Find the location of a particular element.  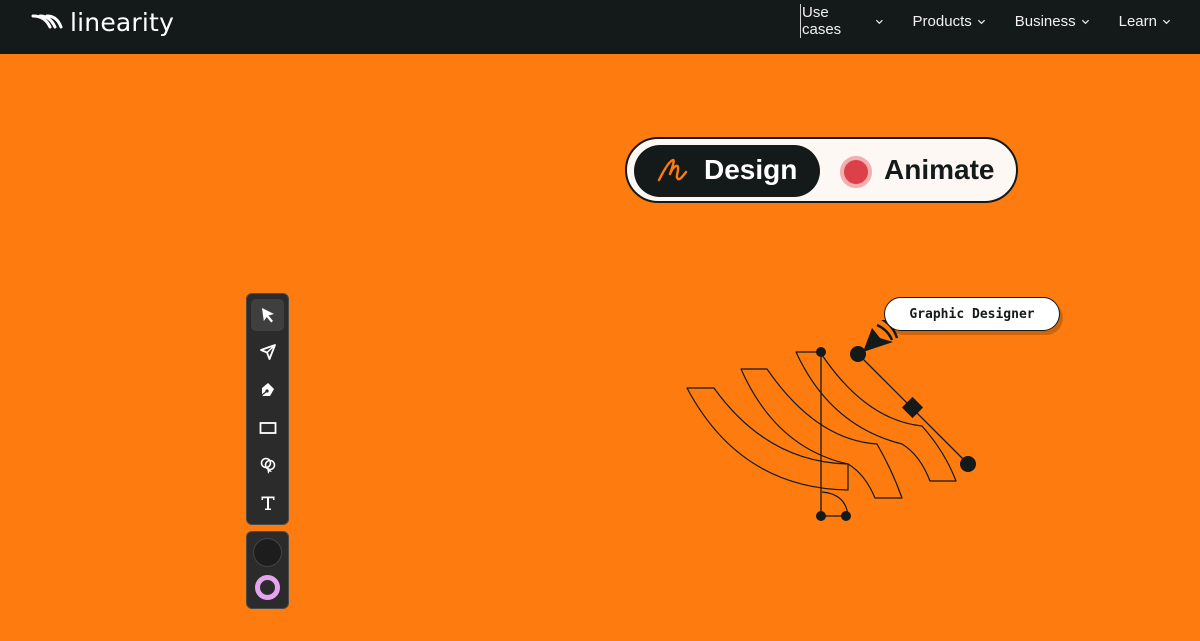

nav-label: Products is located at coordinates (942, 21).